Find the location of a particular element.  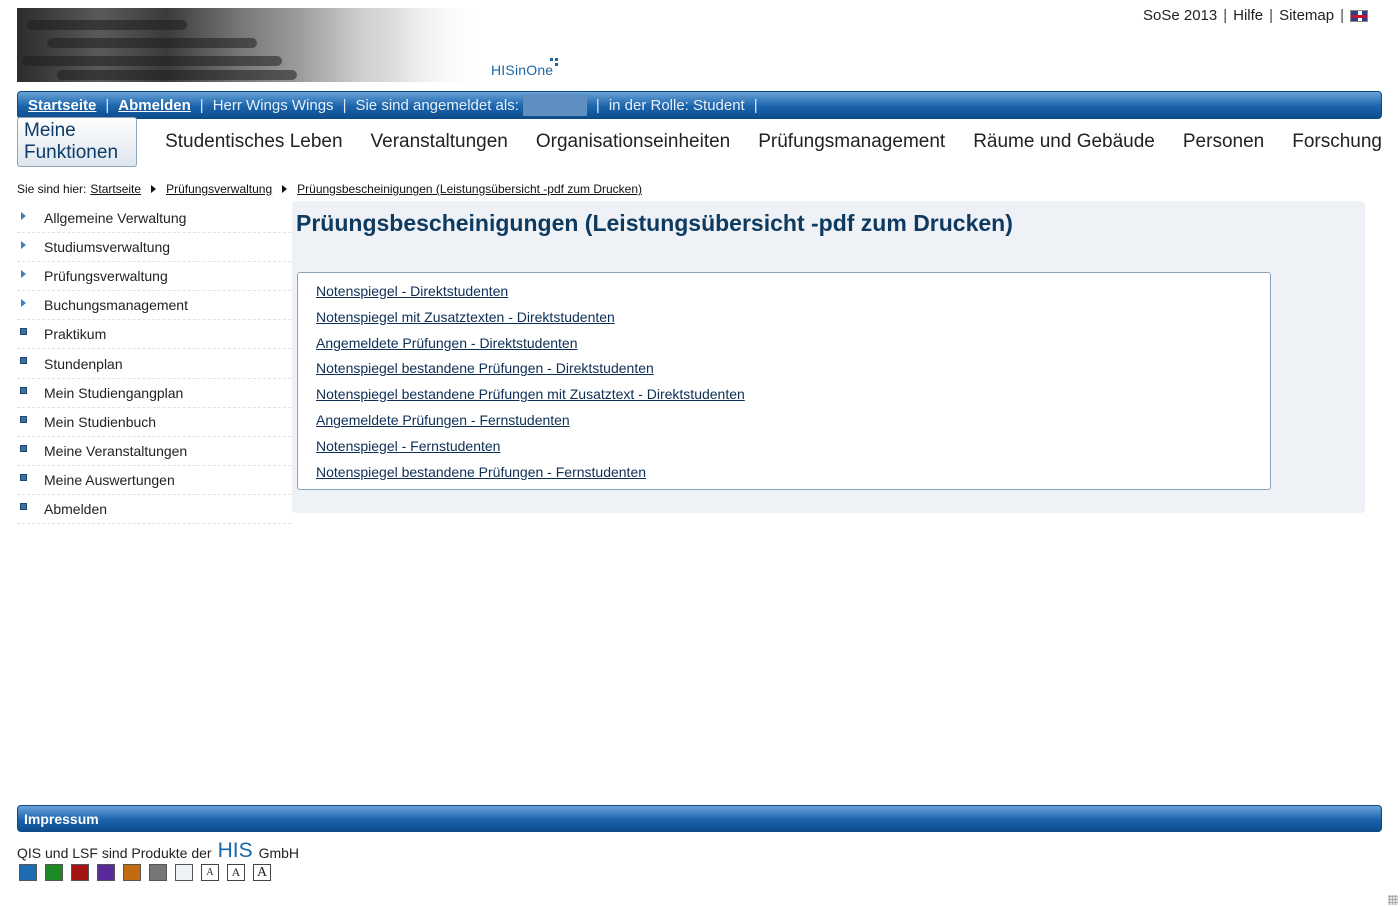

sidebar-item-label: Studiumsverwaltung is located at coordinates (107, 247).